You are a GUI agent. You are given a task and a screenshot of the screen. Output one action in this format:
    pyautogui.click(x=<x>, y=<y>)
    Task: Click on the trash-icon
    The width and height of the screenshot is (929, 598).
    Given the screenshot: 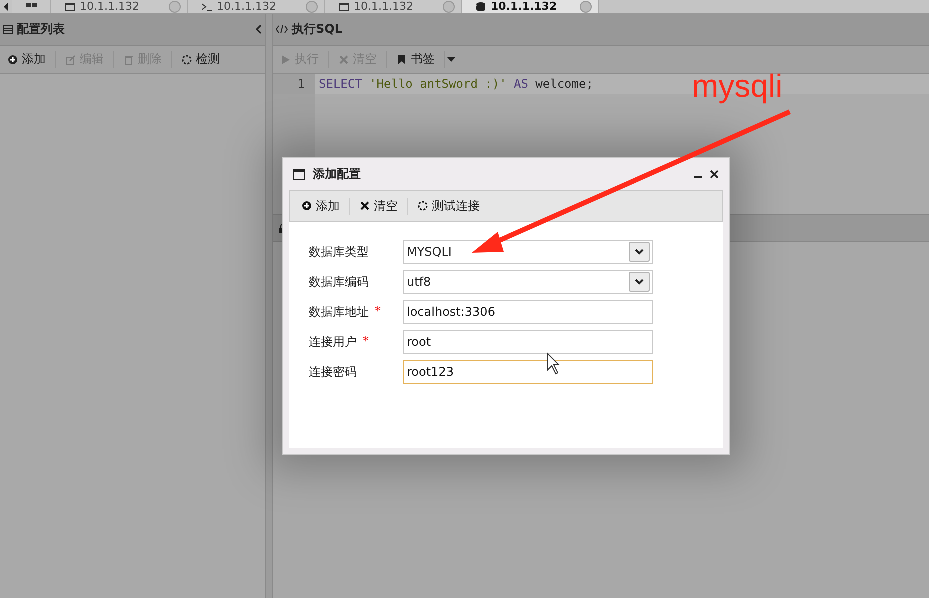 What is the action you would take?
    pyautogui.click(x=129, y=59)
    